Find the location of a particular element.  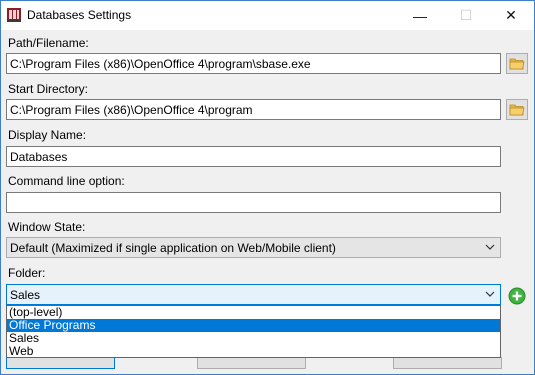

browse-directory-button is located at coordinates (517, 109).